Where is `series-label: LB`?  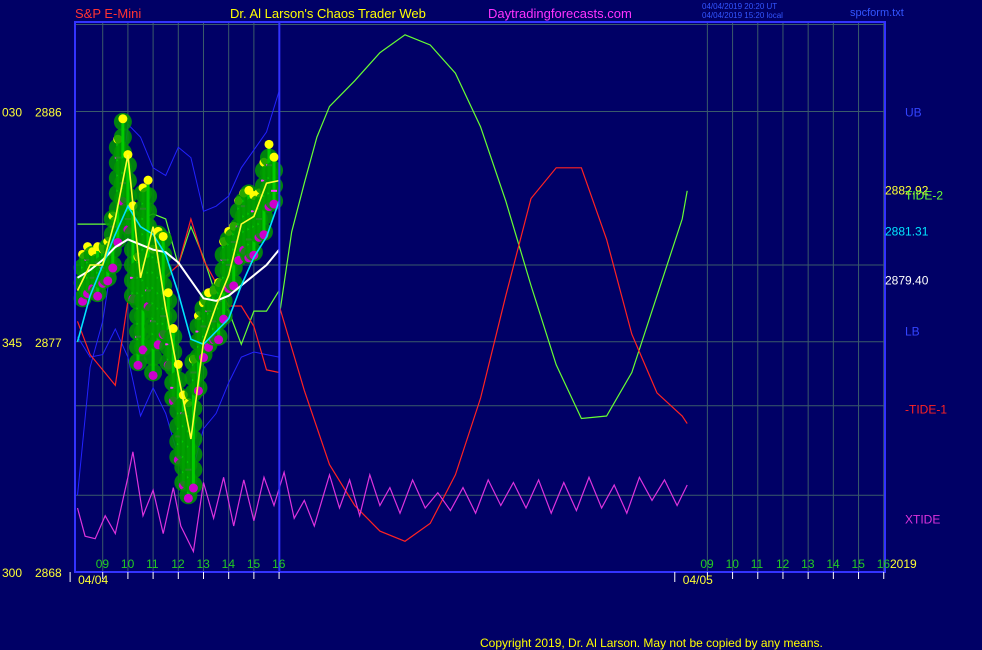 series-label: LB is located at coordinates (912, 331).